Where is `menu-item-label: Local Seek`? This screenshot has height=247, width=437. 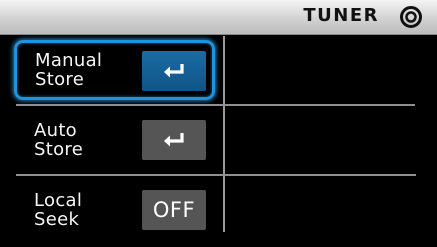 menu-item-label: Local Seek is located at coordinates (58, 210).